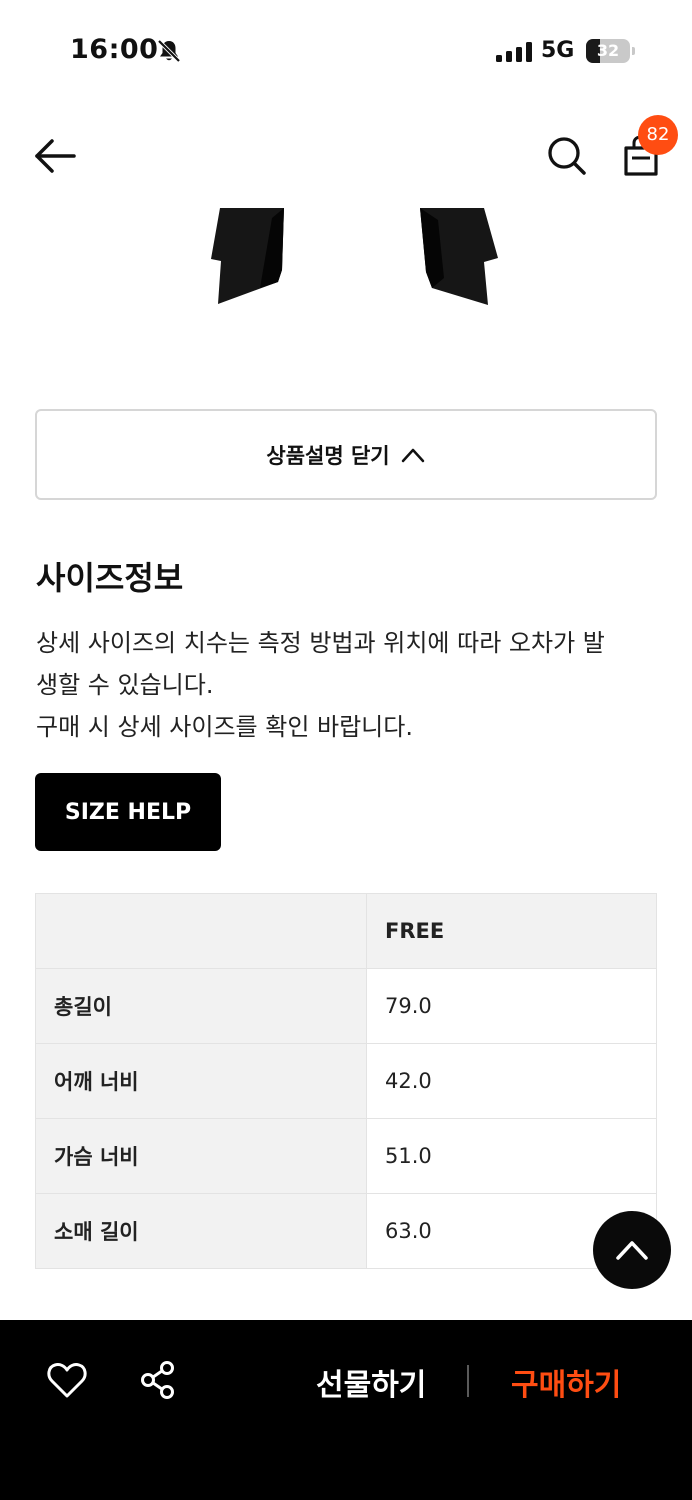  I want to click on gift-button: 선물하기, so click(371, 1382).